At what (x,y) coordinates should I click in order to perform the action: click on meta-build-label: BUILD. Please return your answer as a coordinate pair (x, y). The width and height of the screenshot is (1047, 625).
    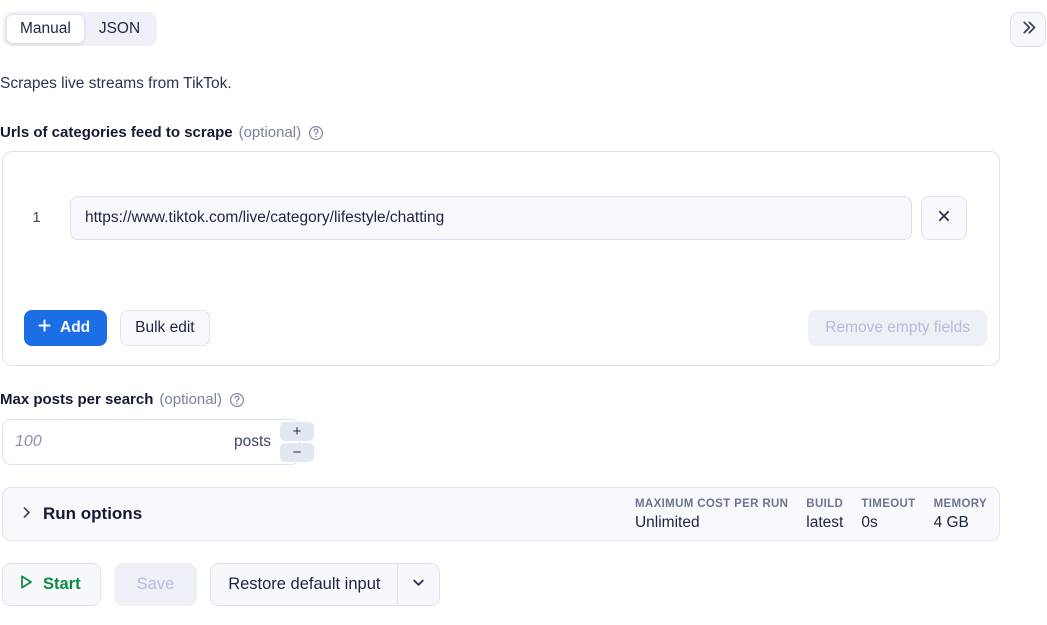
    Looking at the image, I should click on (825, 503).